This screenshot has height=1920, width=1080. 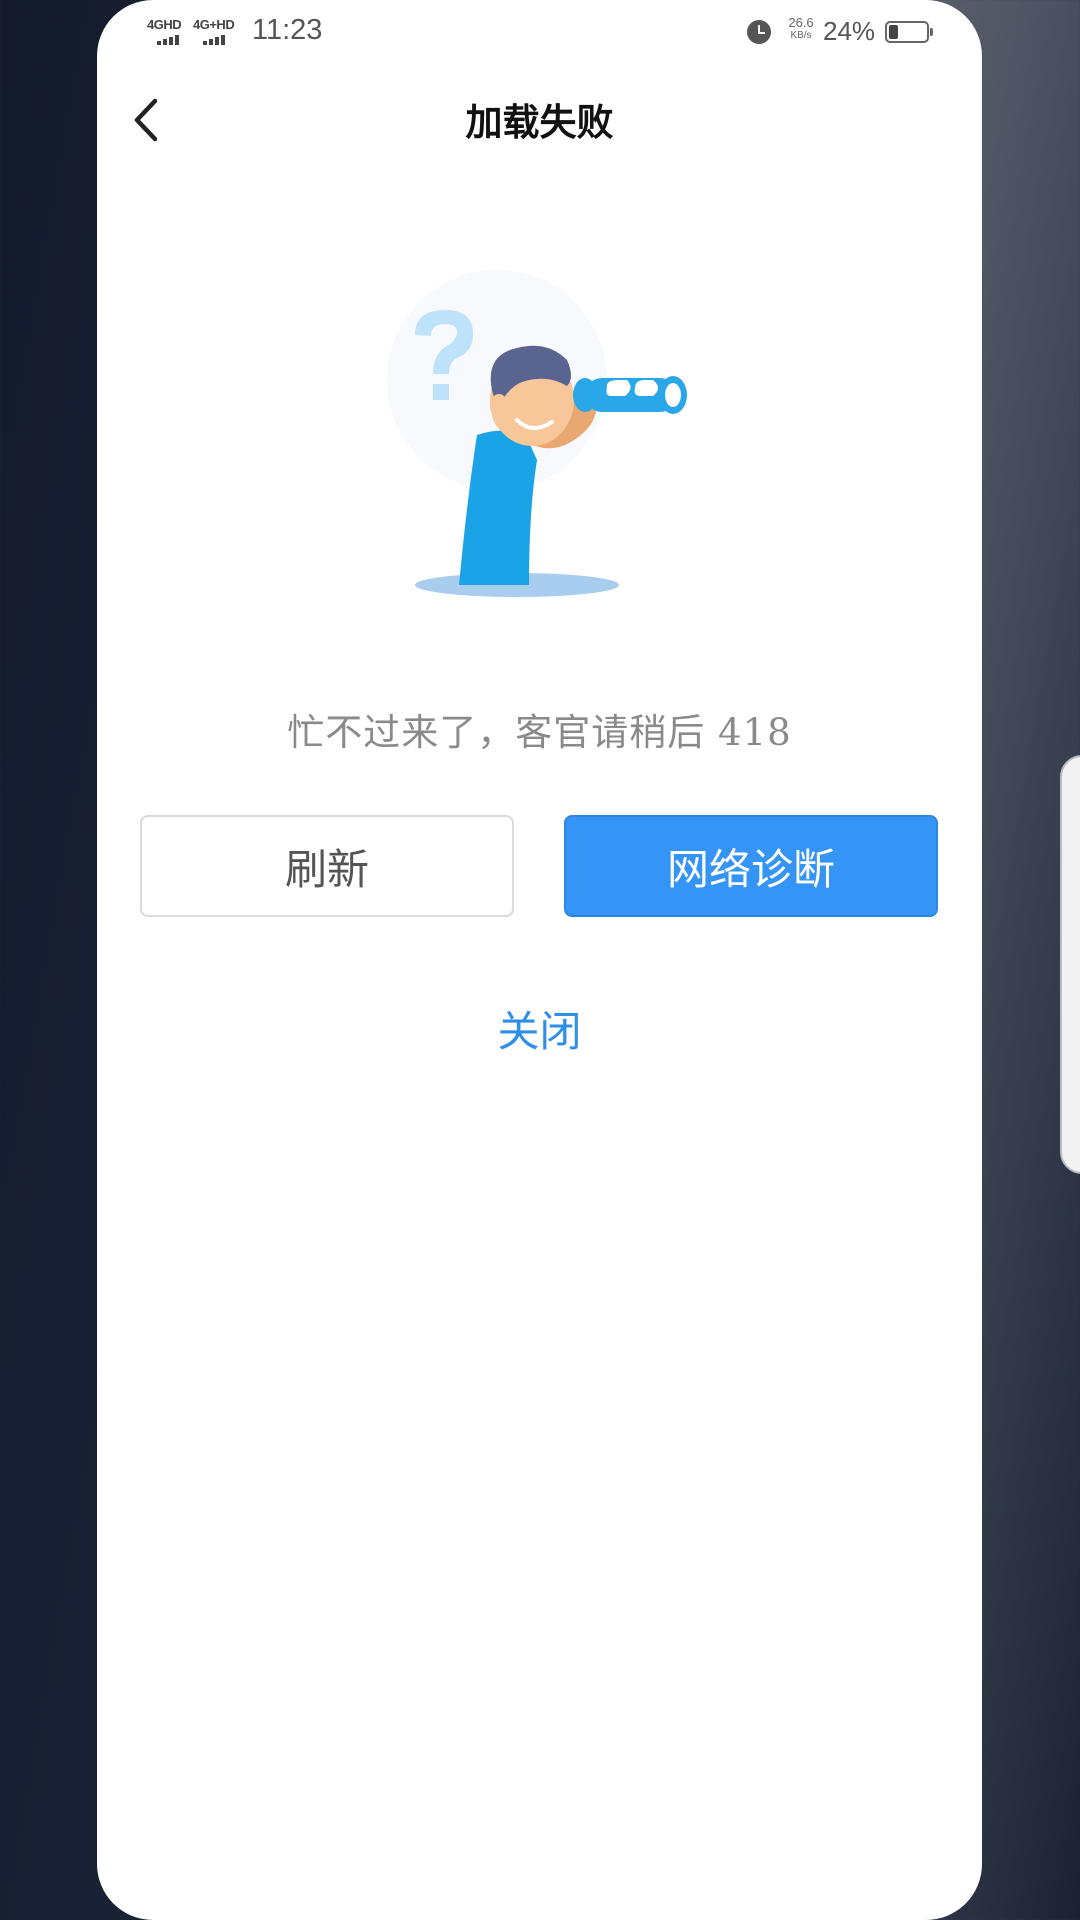 What do you see at coordinates (849, 31) in the screenshot?
I see `battery-percent: 24%` at bounding box center [849, 31].